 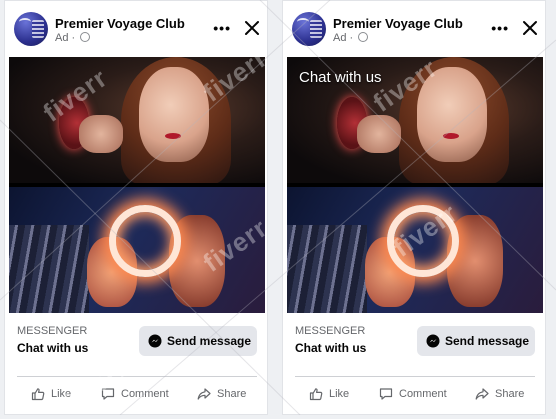 What do you see at coordinates (340, 77) in the screenshot?
I see `creative-overlay-text: Chat with us` at bounding box center [340, 77].